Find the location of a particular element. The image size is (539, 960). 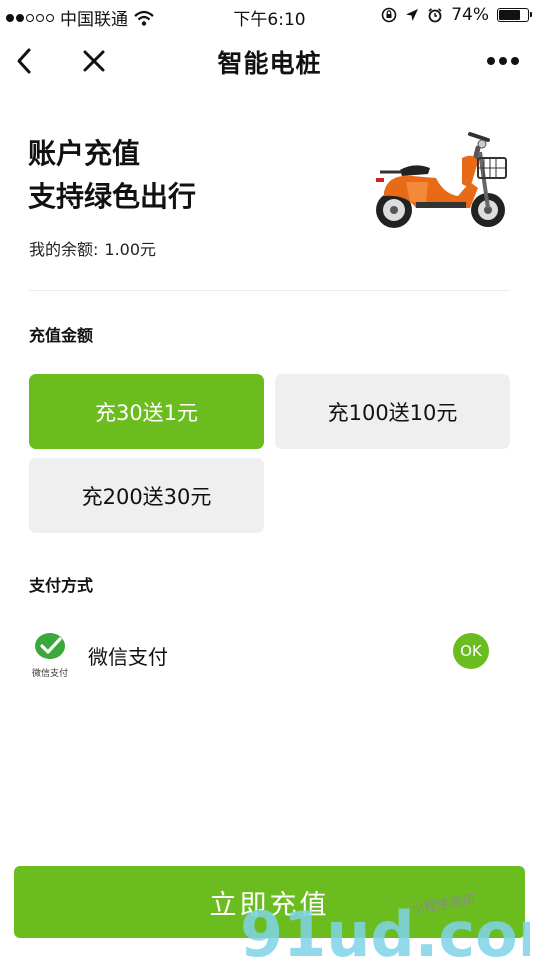

wechat-pay-icon: 微信支付 is located at coordinates (50, 653).